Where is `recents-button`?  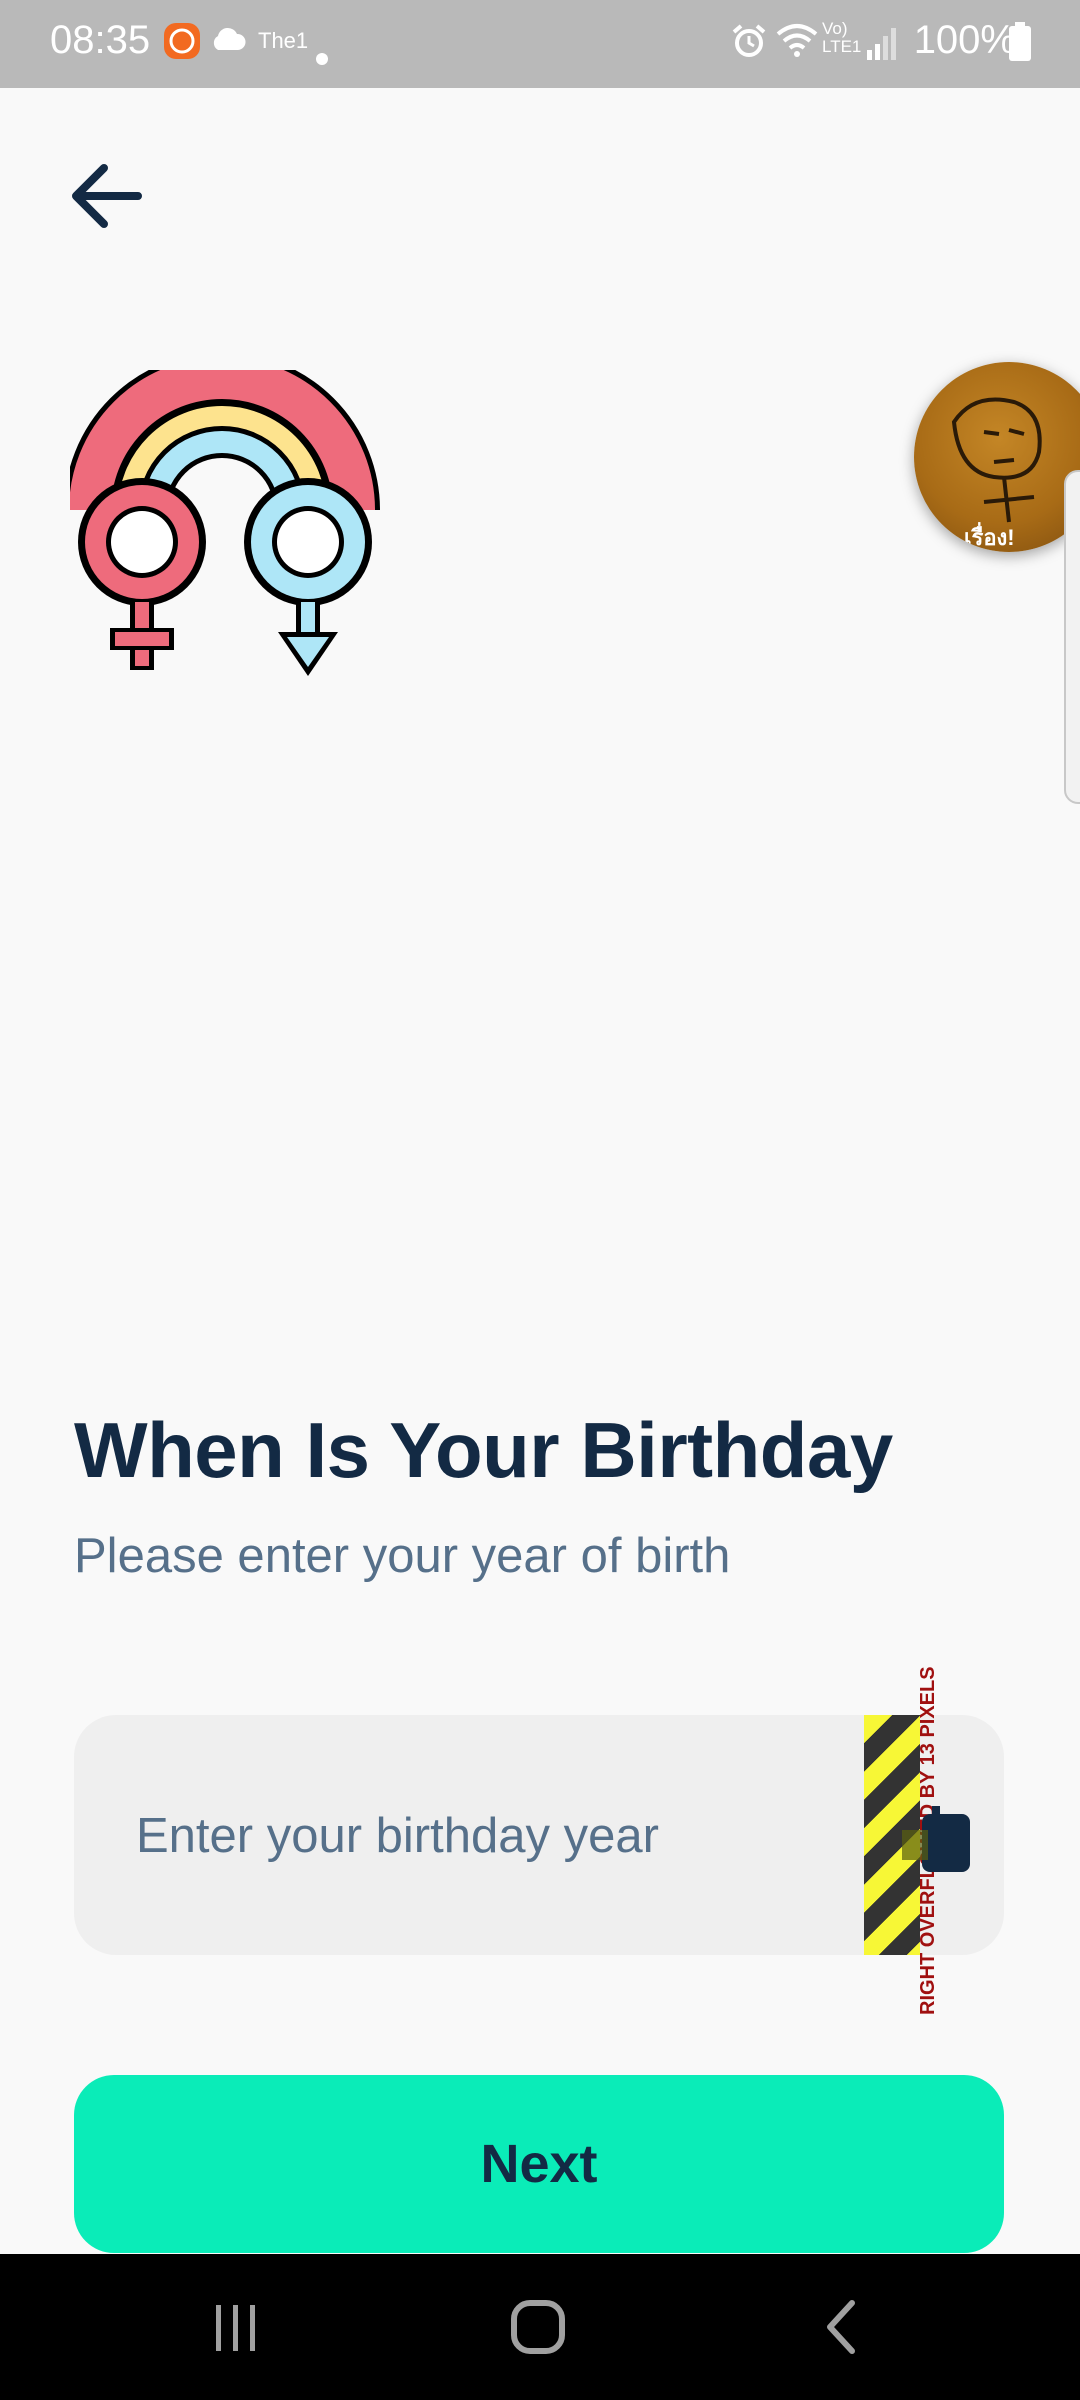 recents-button is located at coordinates (236, 2327).